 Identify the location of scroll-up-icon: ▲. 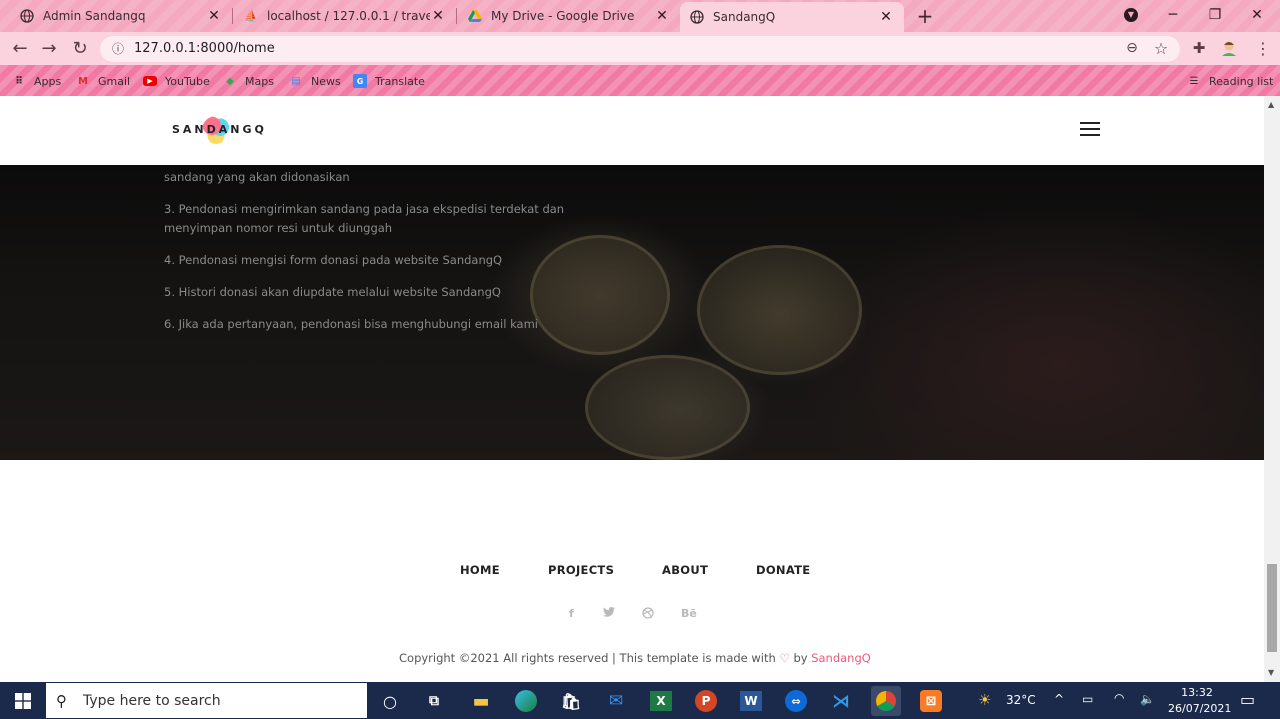
(1271, 104).